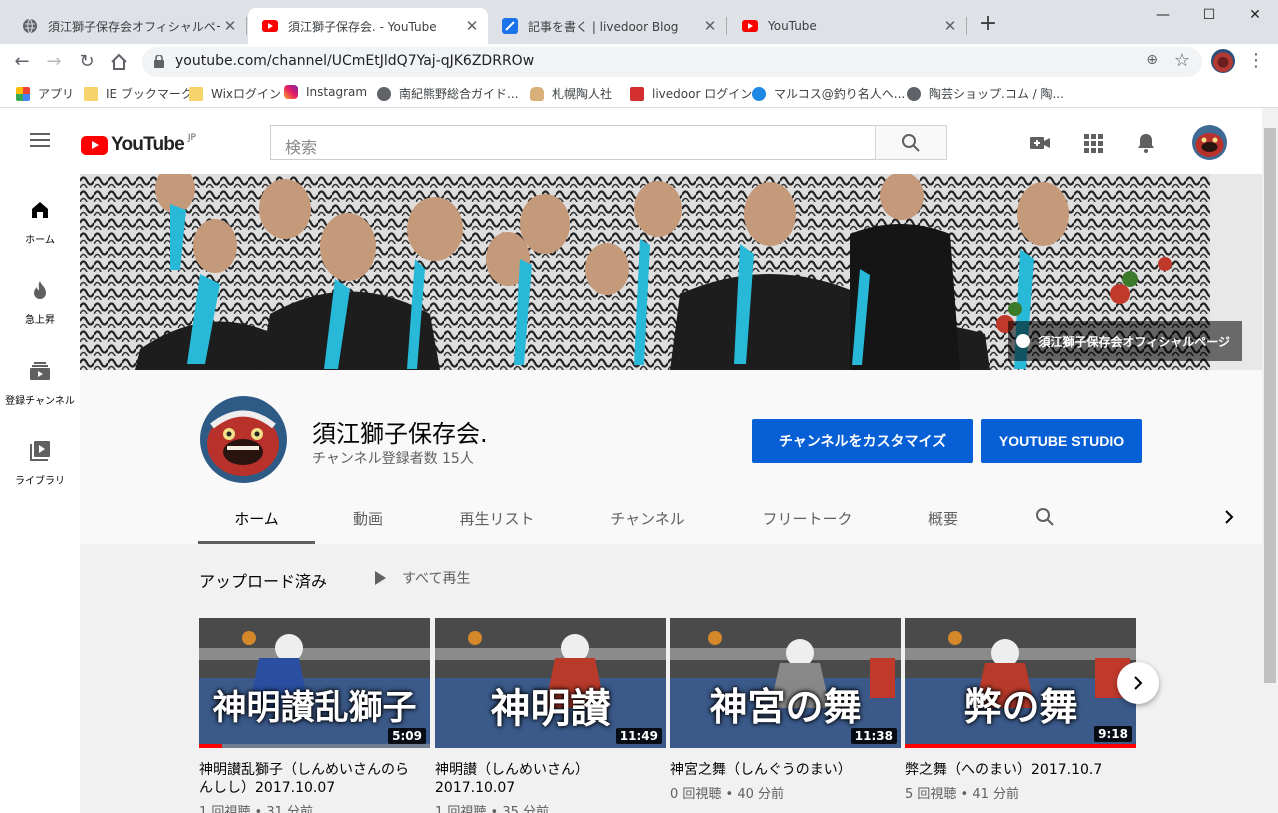 The image size is (1278, 813). Describe the element at coordinates (847, 26) in the screenshot. I see `browser-tab-4: YouTube ✕` at that location.